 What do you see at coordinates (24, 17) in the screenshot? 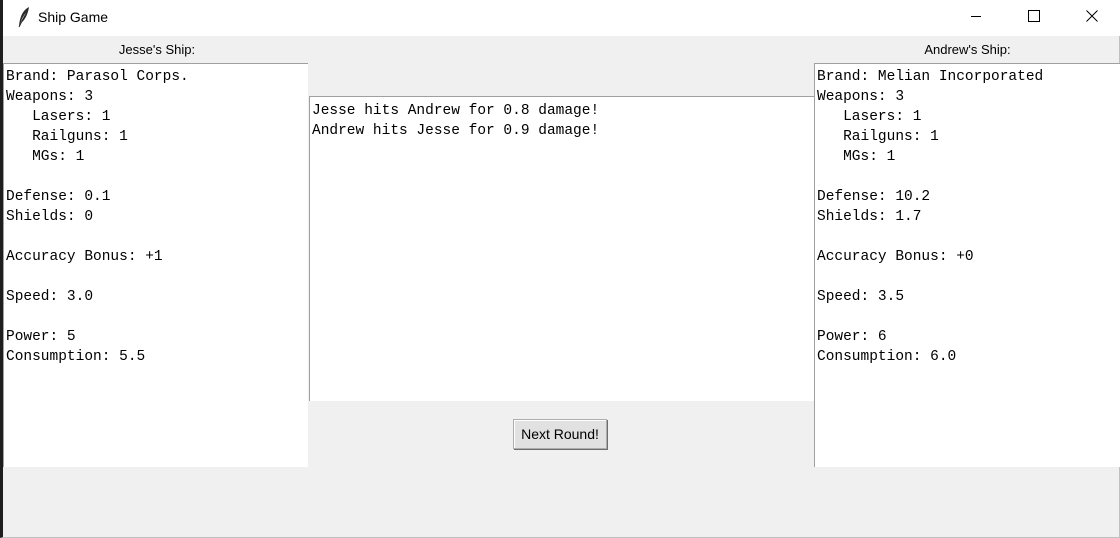
I see `feather-icon` at bounding box center [24, 17].